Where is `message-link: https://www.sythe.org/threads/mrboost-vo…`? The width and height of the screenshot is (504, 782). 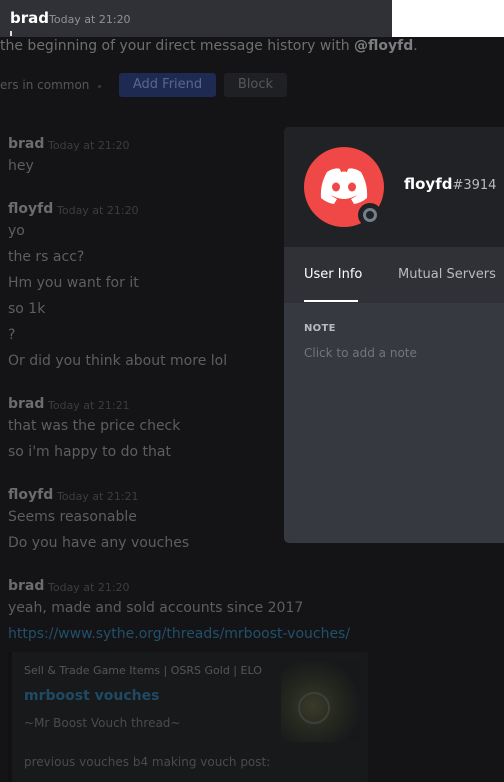
message-link: https://www.sythe.org/threads/mrboost-vo… is located at coordinates (179, 634).